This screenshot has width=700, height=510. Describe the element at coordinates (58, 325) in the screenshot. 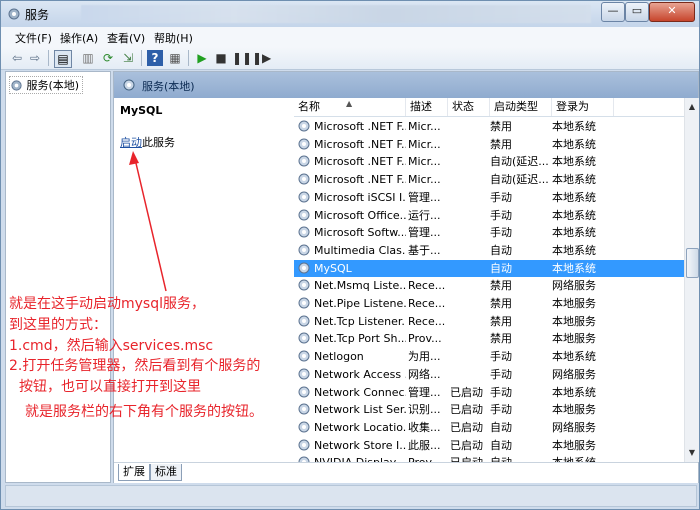

I see `annotation-line-2: 到这里的方式：` at that location.